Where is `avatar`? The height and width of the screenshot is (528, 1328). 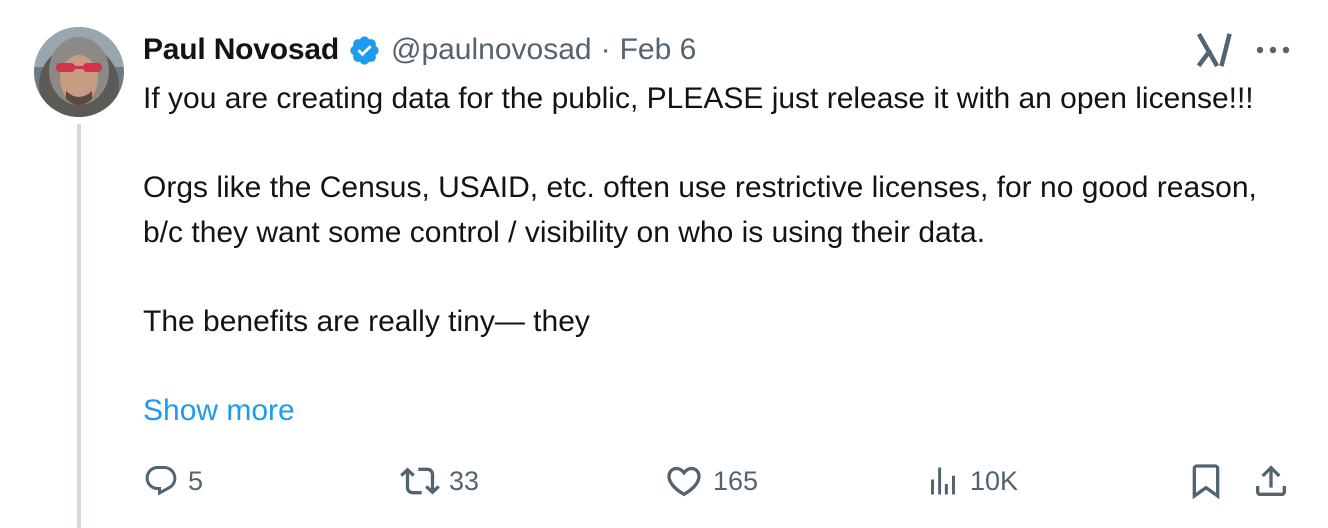
avatar is located at coordinates (79, 72).